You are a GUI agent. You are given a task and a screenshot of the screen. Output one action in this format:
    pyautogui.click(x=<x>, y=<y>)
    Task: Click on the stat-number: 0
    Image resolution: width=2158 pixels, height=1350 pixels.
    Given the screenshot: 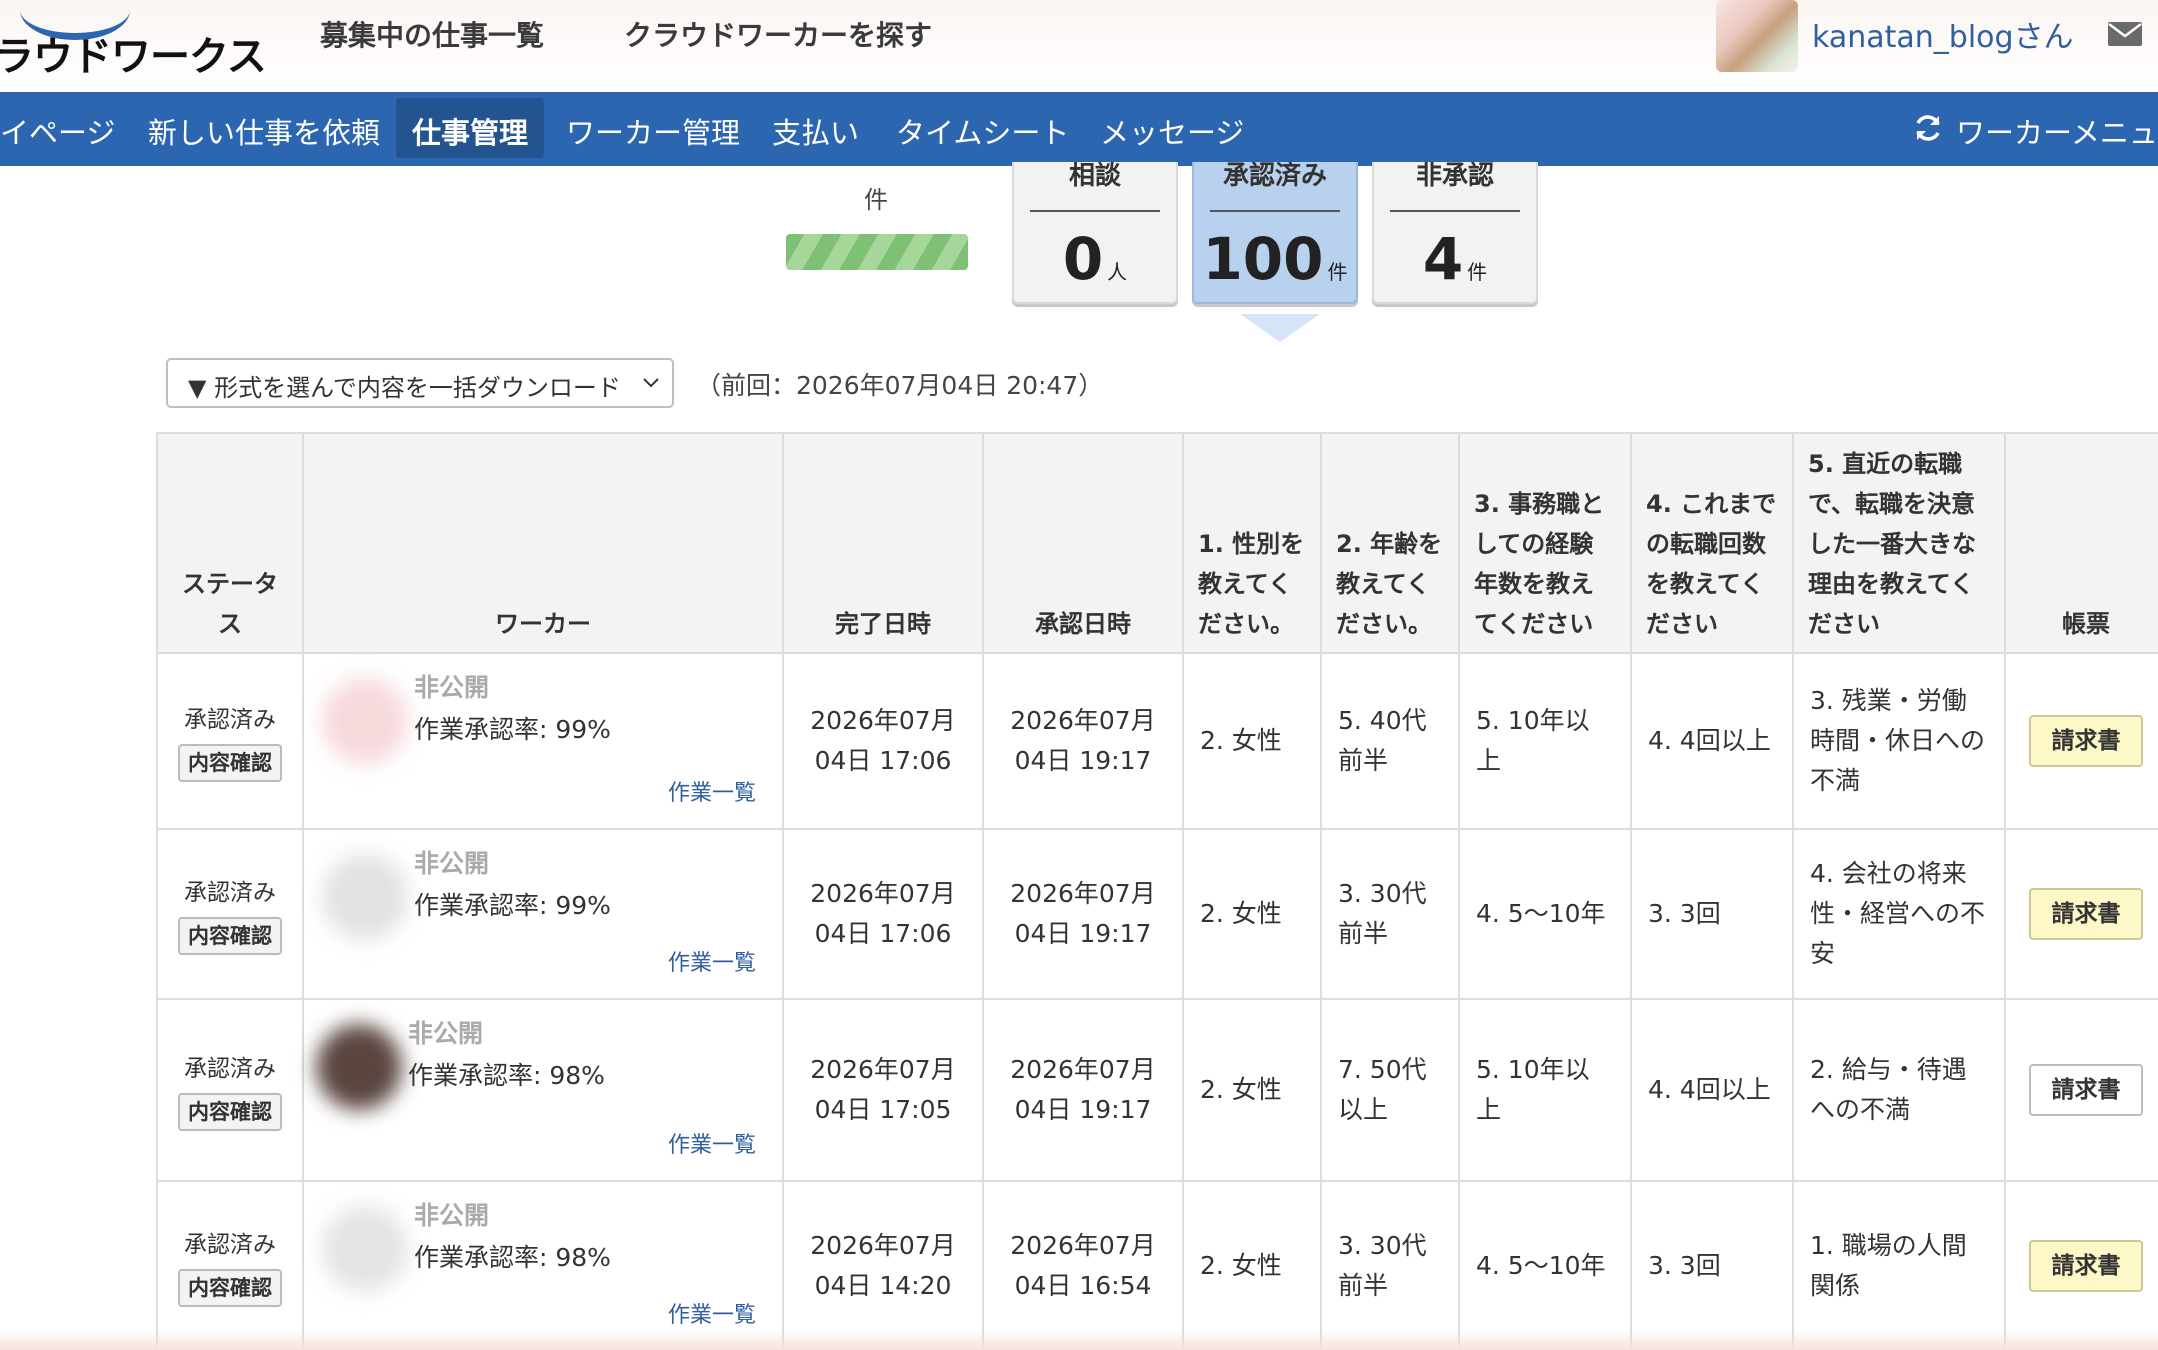 What is the action you would take?
    pyautogui.click(x=1083, y=259)
    